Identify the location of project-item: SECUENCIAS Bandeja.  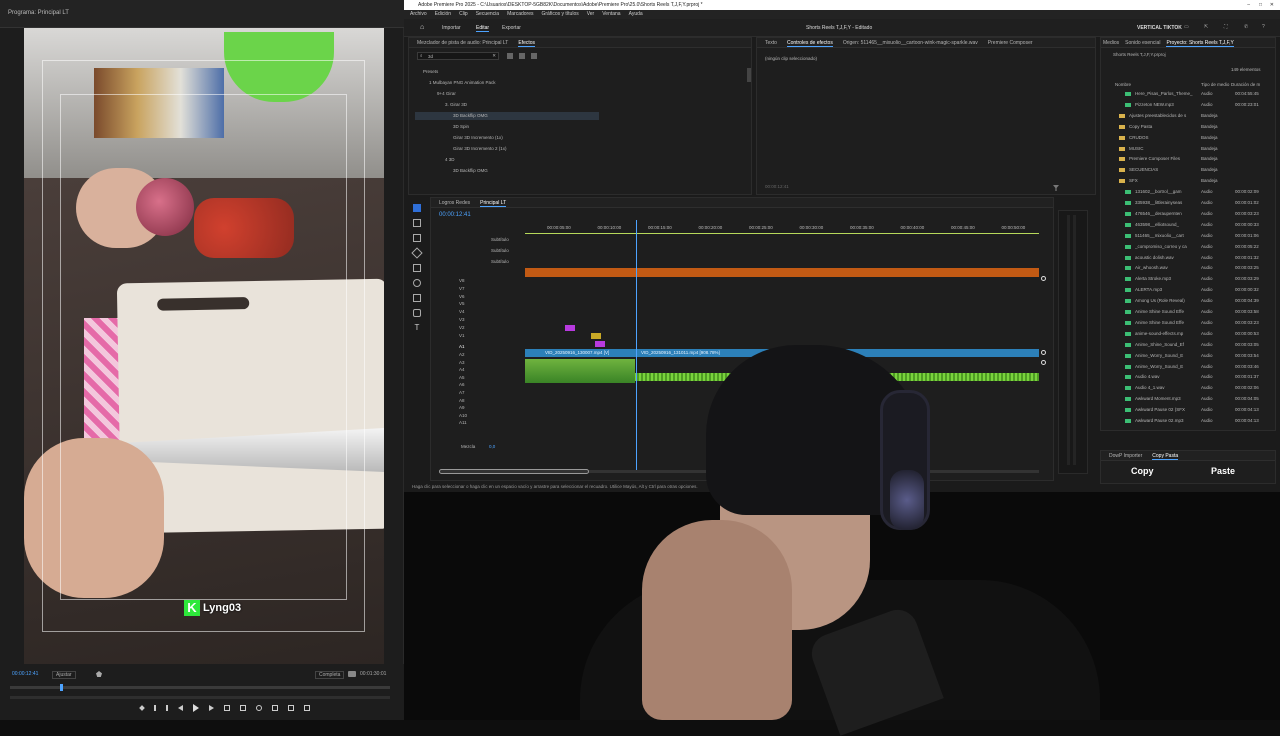
(1186, 170).